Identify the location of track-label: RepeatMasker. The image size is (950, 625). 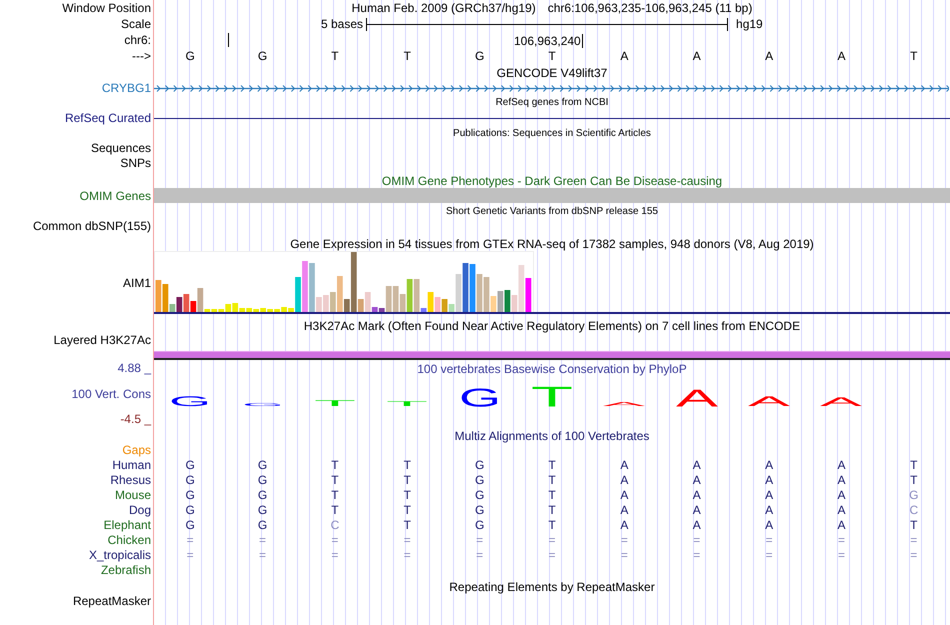
(111, 601).